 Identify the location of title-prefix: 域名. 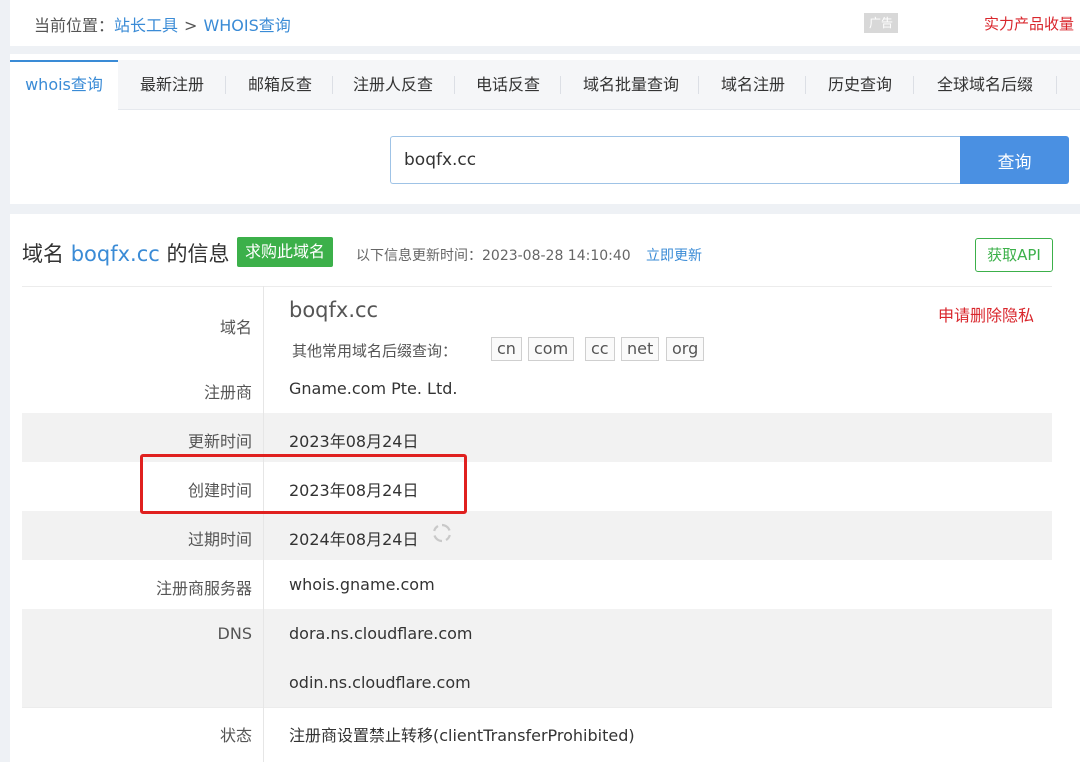
(46, 254).